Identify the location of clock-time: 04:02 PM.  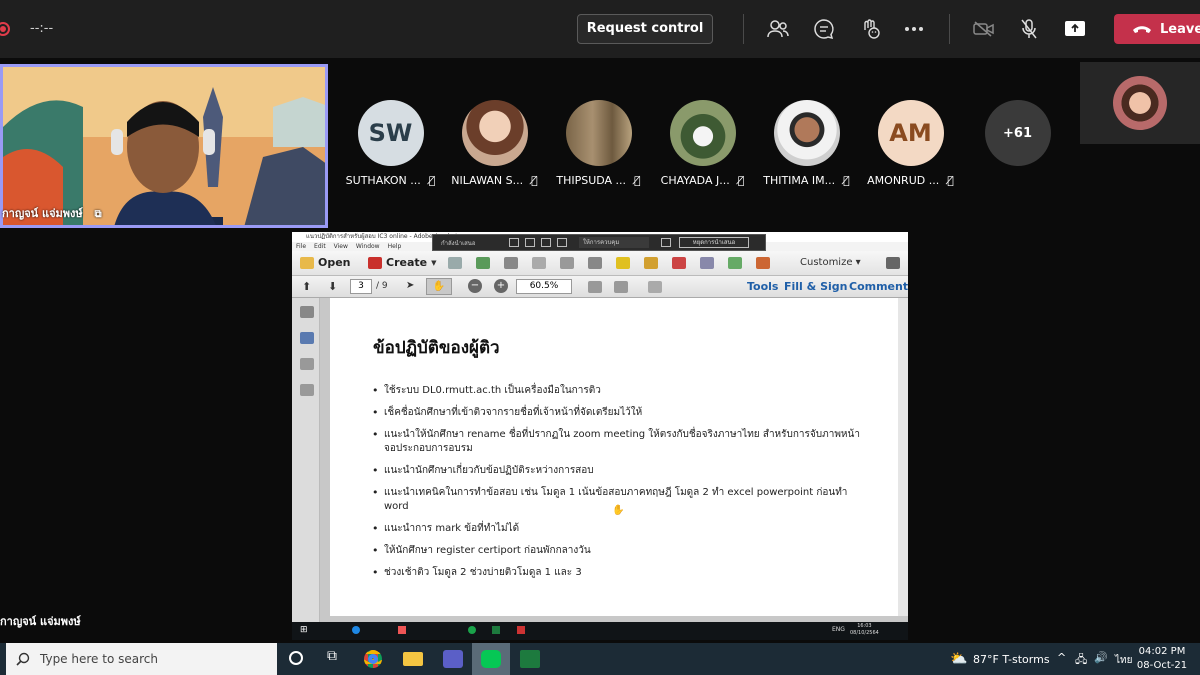
(1162, 651).